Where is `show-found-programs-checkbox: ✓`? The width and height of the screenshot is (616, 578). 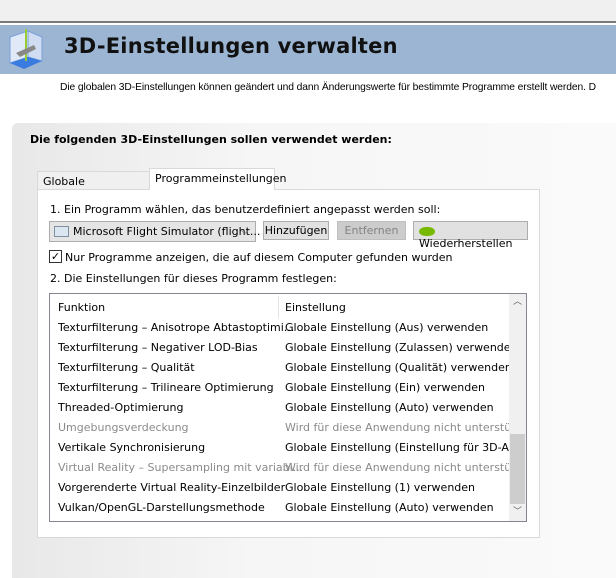
show-found-programs-checkbox: ✓ is located at coordinates (55, 256).